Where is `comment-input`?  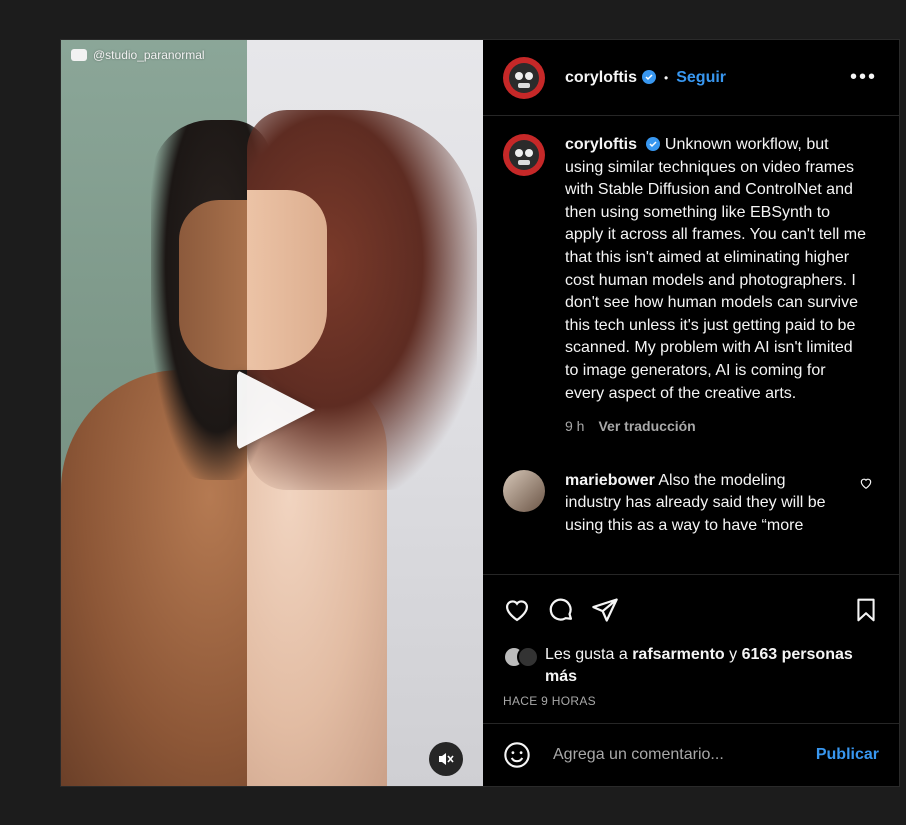
comment-input is located at coordinates (683, 755).